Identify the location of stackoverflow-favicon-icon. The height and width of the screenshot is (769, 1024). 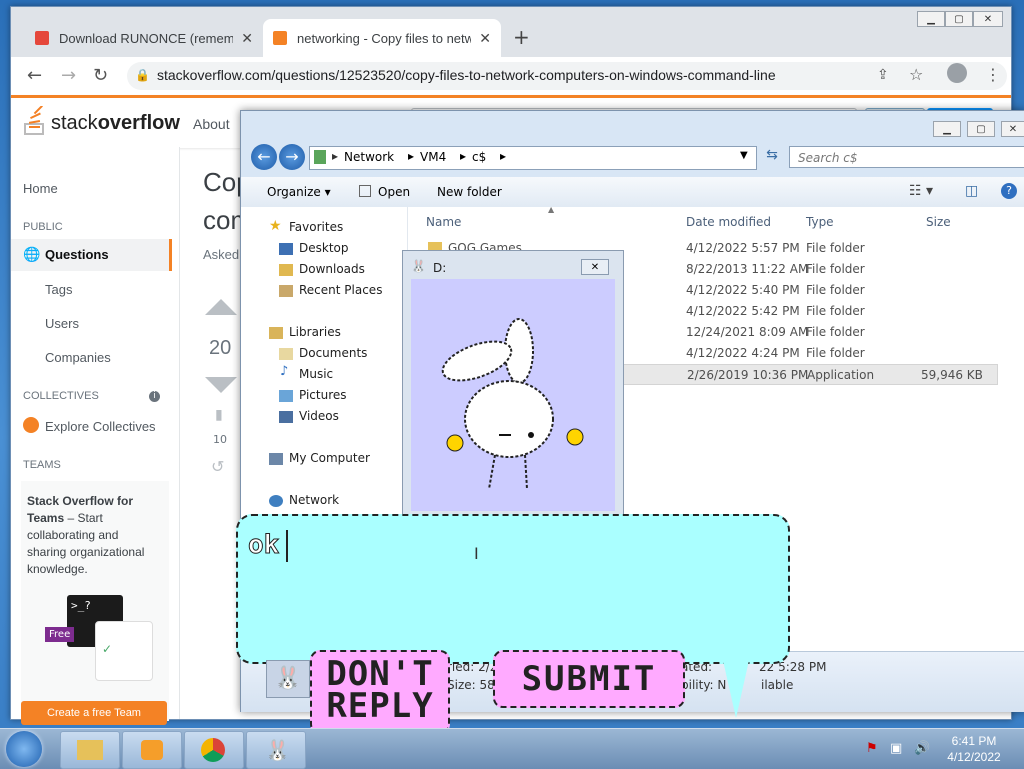
(280, 38).